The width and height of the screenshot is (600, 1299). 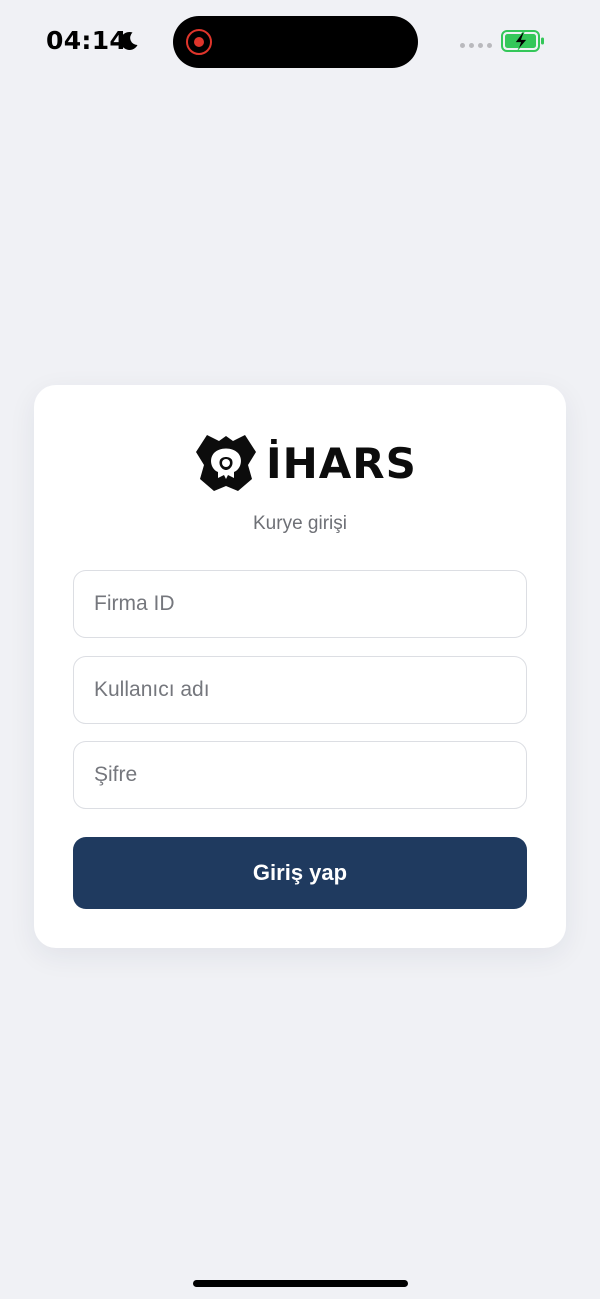 What do you see at coordinates (341, 463) in the screenshot?
I see `logo-text: İHARS` at bounding box center [341, 463].